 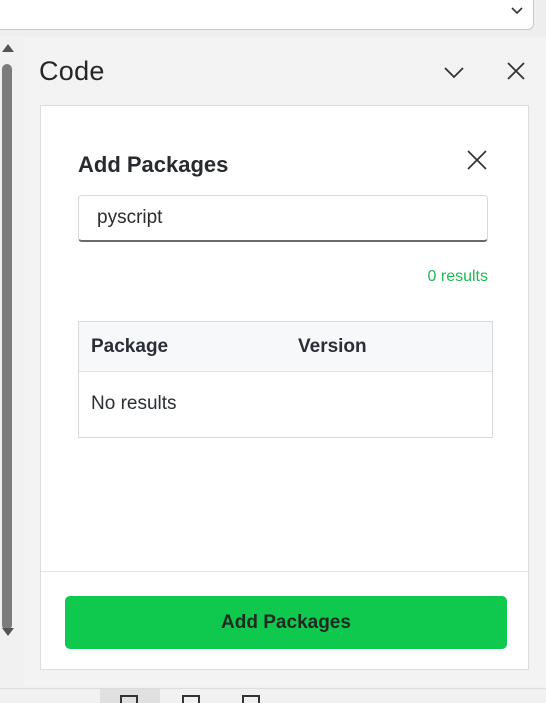 What do you see at coordinates (8, 48) in the screenshot?
I see `scroll-up-arrow-icon` at bounding box center [8, 48].